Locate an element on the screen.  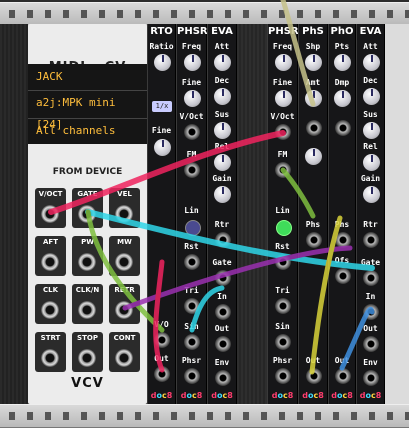
midi-driver-select: JACK is located at coordinates (90, 77).